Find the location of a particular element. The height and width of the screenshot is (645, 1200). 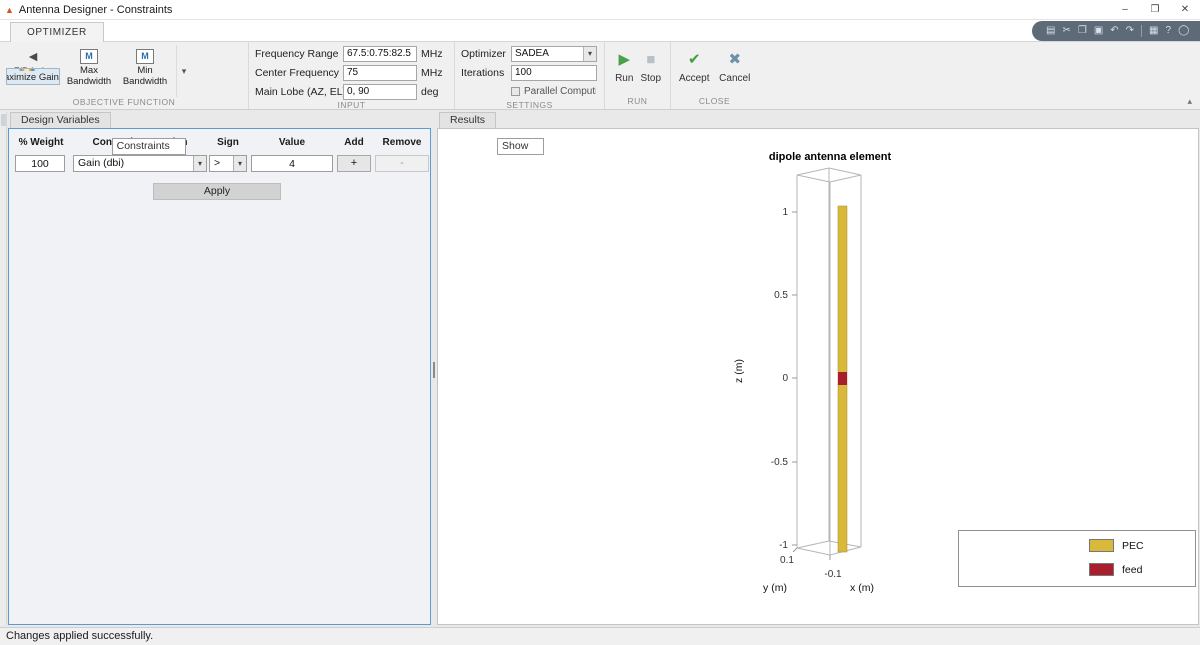

constraint-function-value: Gain (dbi) is located at coordinates (101, 163).